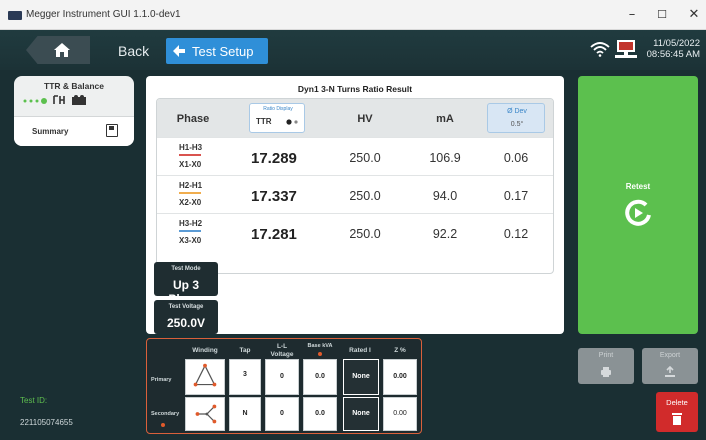 This screenshot has height=440, width=706. What do you see at coordinates (223, 51) in the screenshot?
I see `test-setup-label: Test Setup` at bounding box center [223, 51].